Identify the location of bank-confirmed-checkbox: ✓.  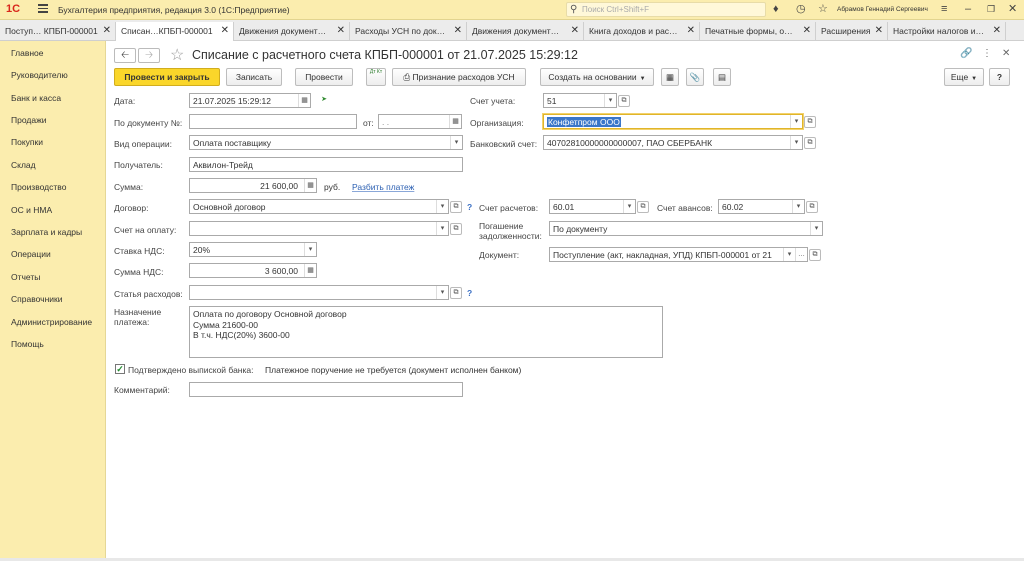
(120, 369).